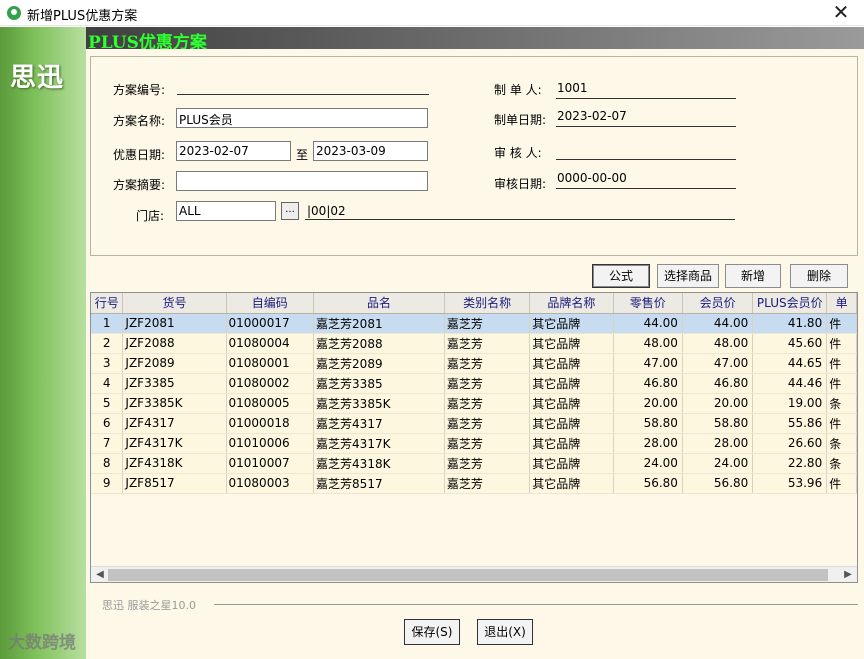 This screenshot has width=864, height=659. I want to click on column-header: 行号, so click(107, 303).